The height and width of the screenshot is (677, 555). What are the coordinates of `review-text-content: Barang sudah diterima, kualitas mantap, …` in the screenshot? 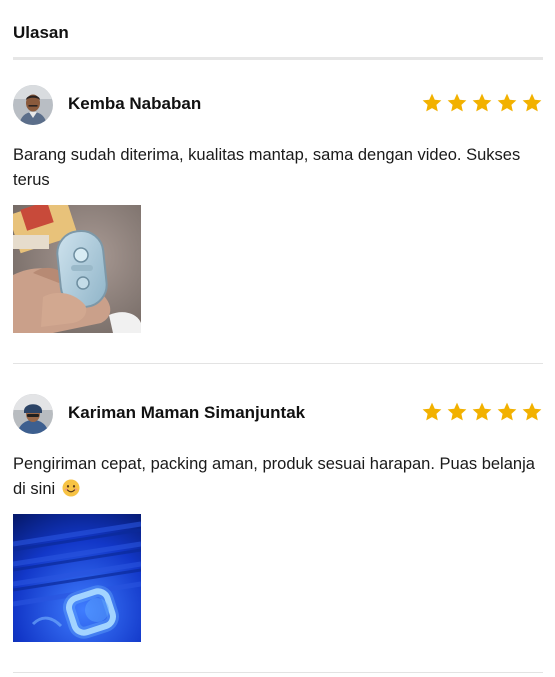 It's located at (267, 167).